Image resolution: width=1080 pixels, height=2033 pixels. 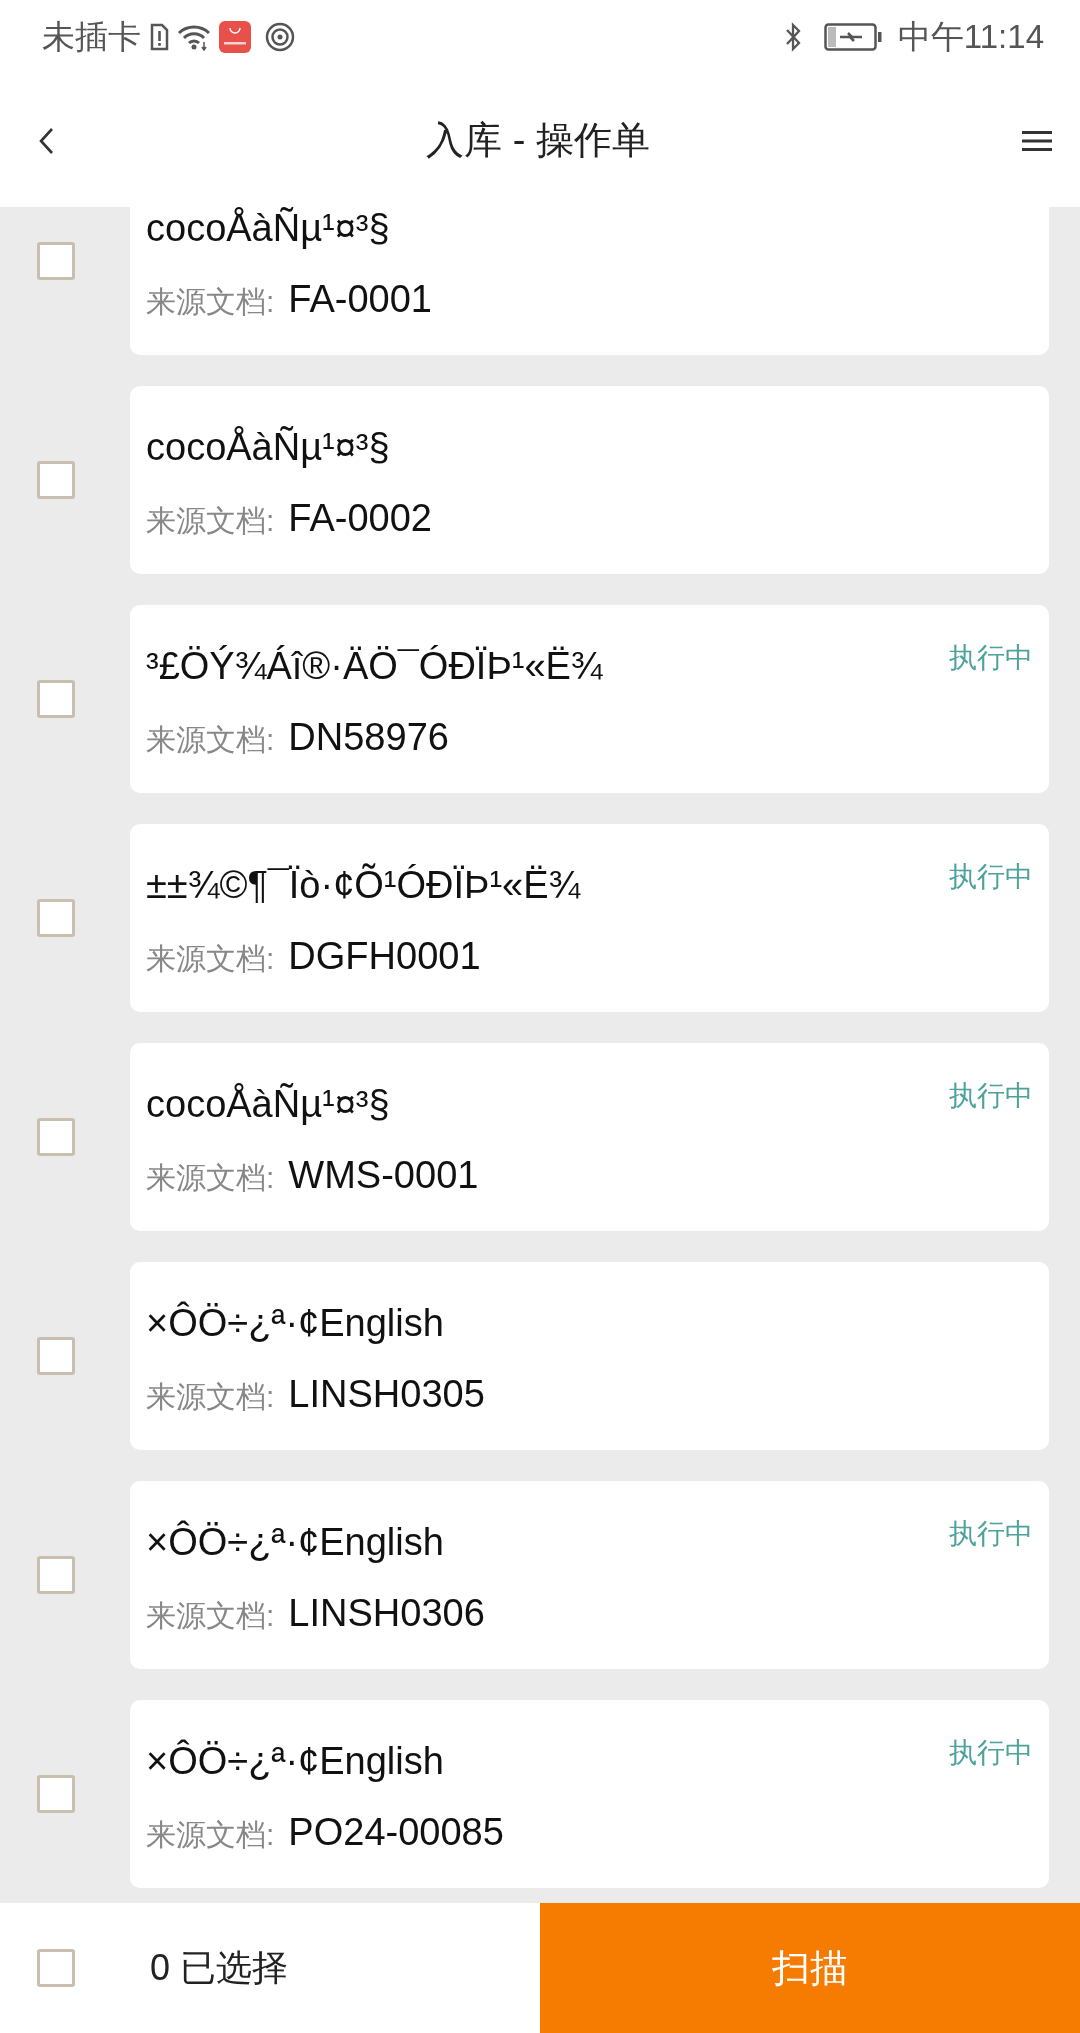 I want to click on sim-alert-icon, so click(x=159, y=37).